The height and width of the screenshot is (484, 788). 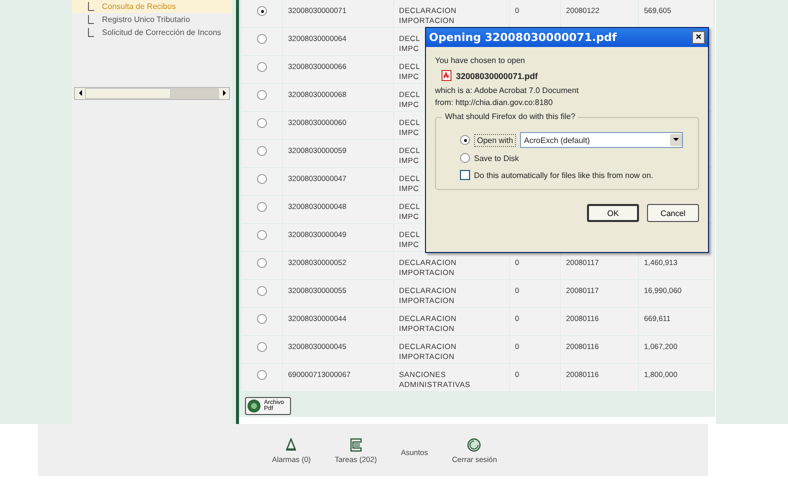 I want to click on checkbox, so click(x=465, y=175).